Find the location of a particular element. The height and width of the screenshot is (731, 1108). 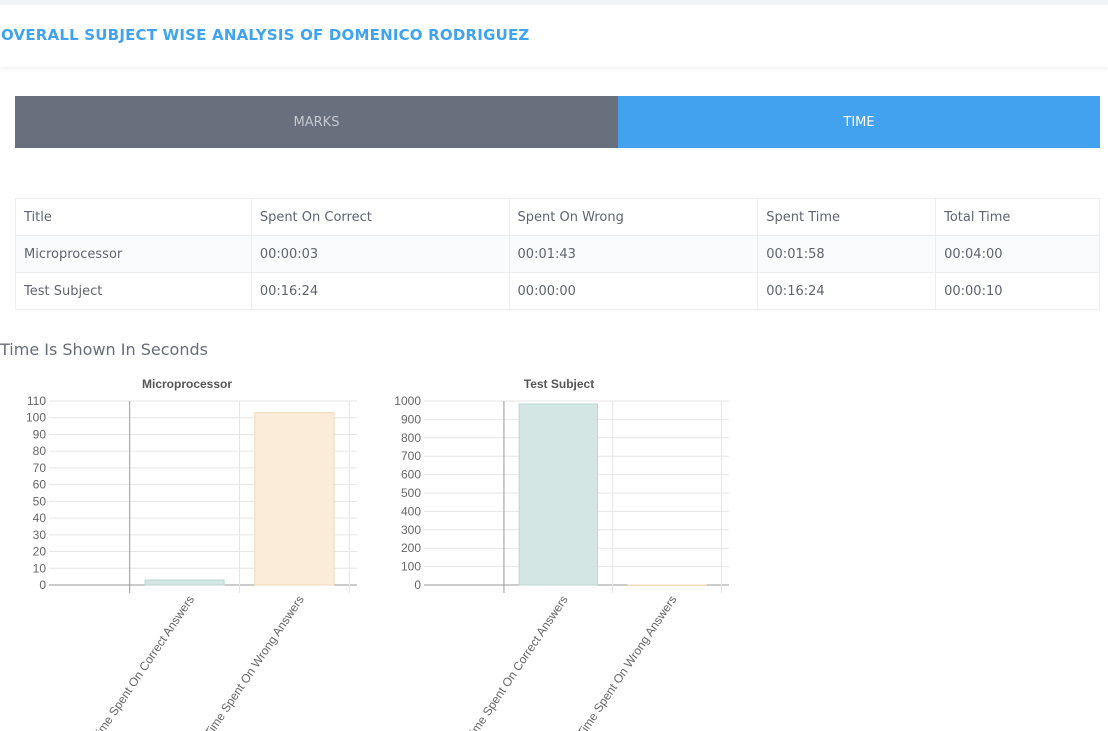

cell-spent-on-wrong: 00:00:00 is located at coordinates (633, 291).